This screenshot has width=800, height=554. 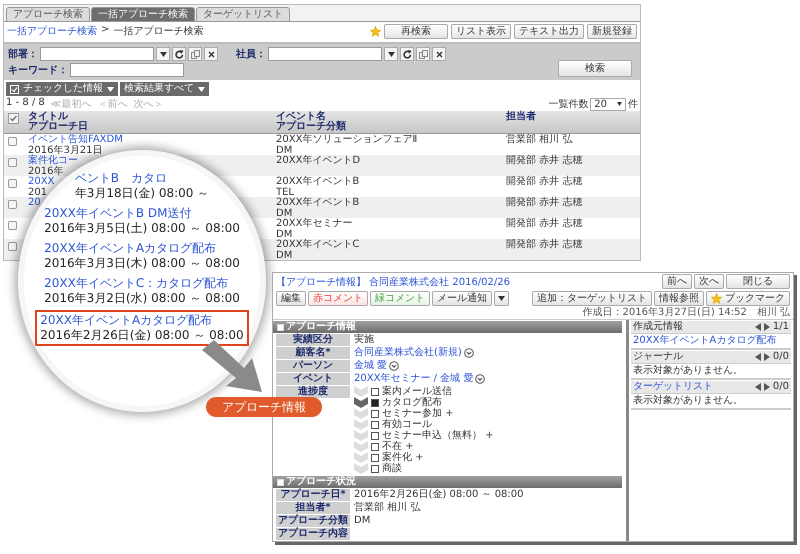 I want to click on panel-text: 表示対象がありません。, so click(x=688, y=400).